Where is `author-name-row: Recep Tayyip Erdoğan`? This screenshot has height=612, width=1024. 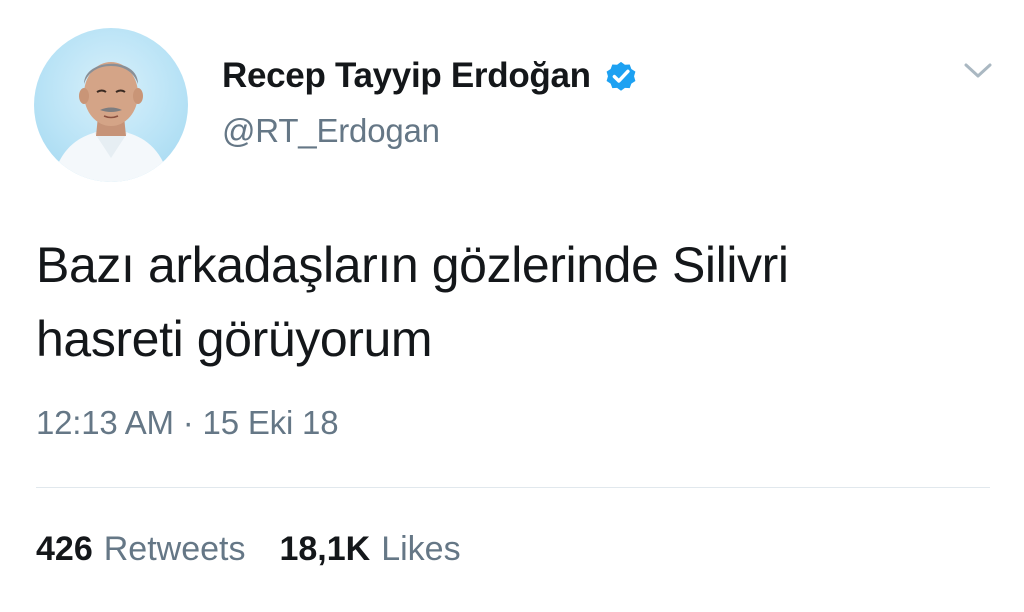
author-name-row: Recep Tayyip Erdoğan is located at coordinates (430, 76).